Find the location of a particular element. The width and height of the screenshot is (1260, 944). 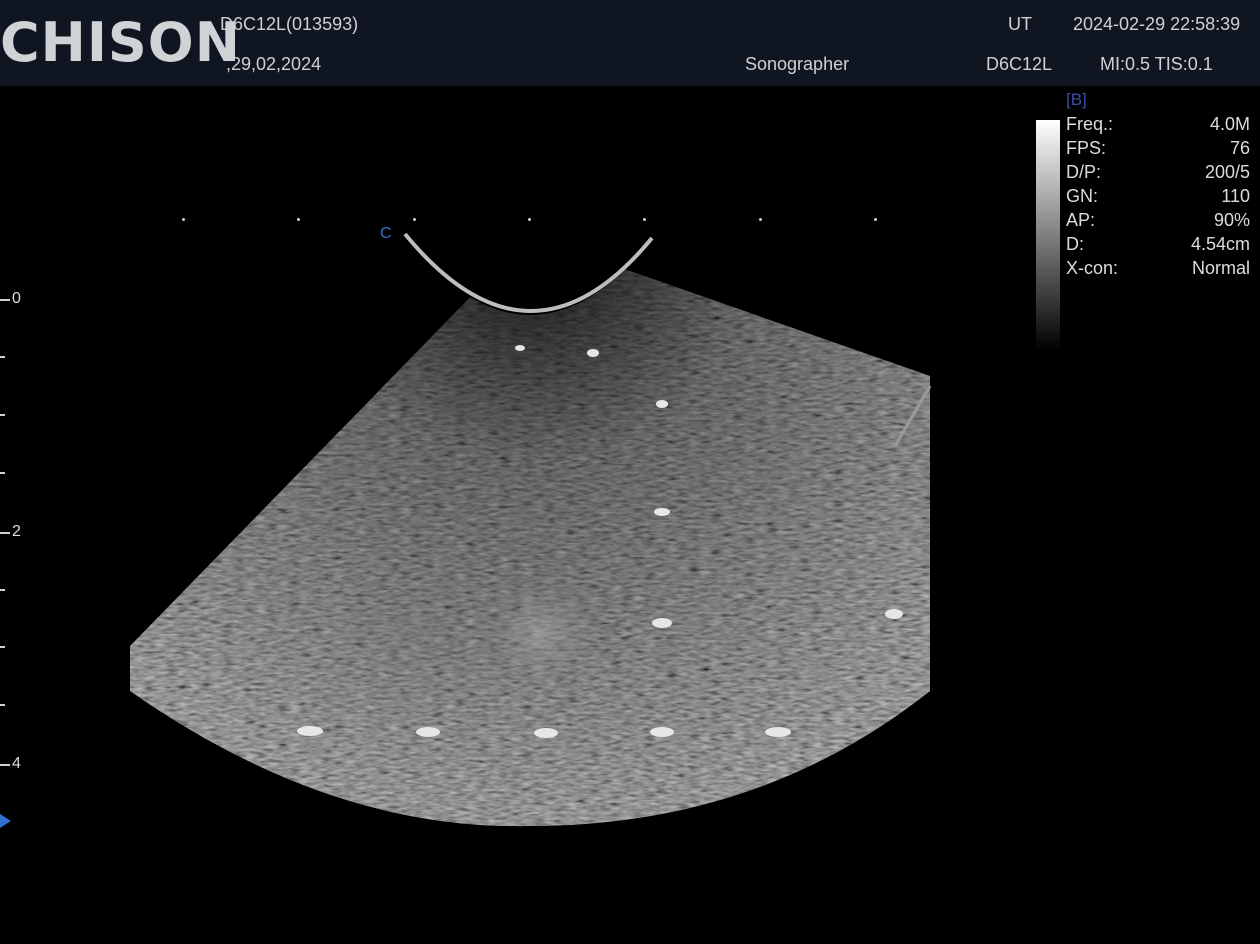

param-value: 200/5 is located at coordinates (1227, 172).